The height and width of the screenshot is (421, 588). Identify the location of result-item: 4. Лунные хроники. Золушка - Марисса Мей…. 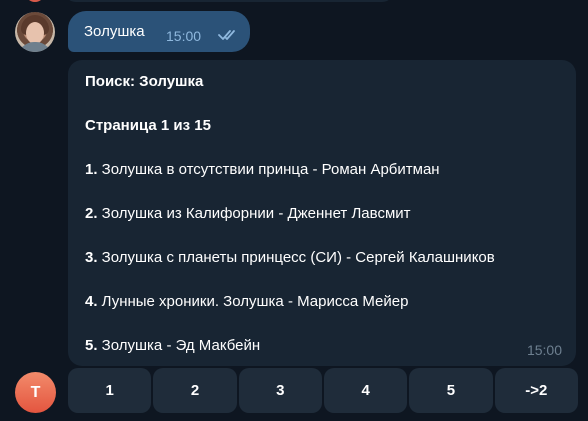
(246, 301).